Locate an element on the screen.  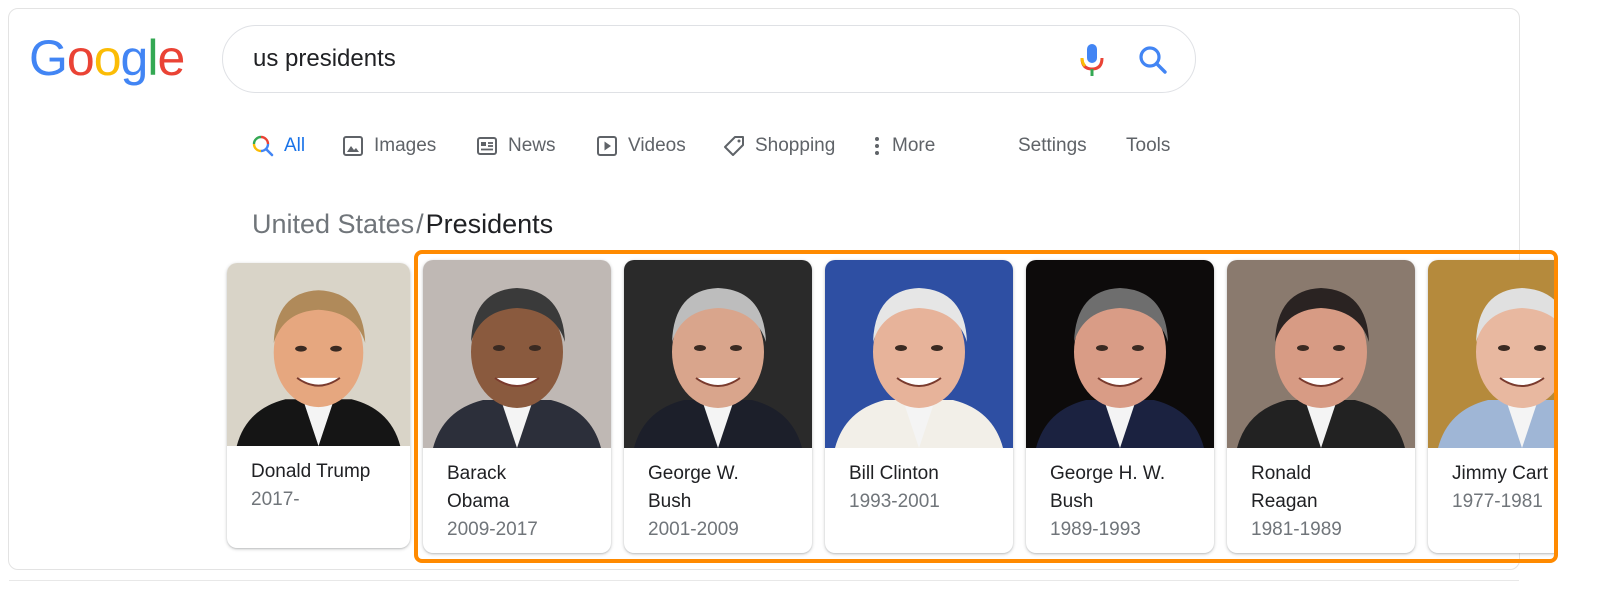
president-name-line: Ronald is located at coordinates (1281, 473).